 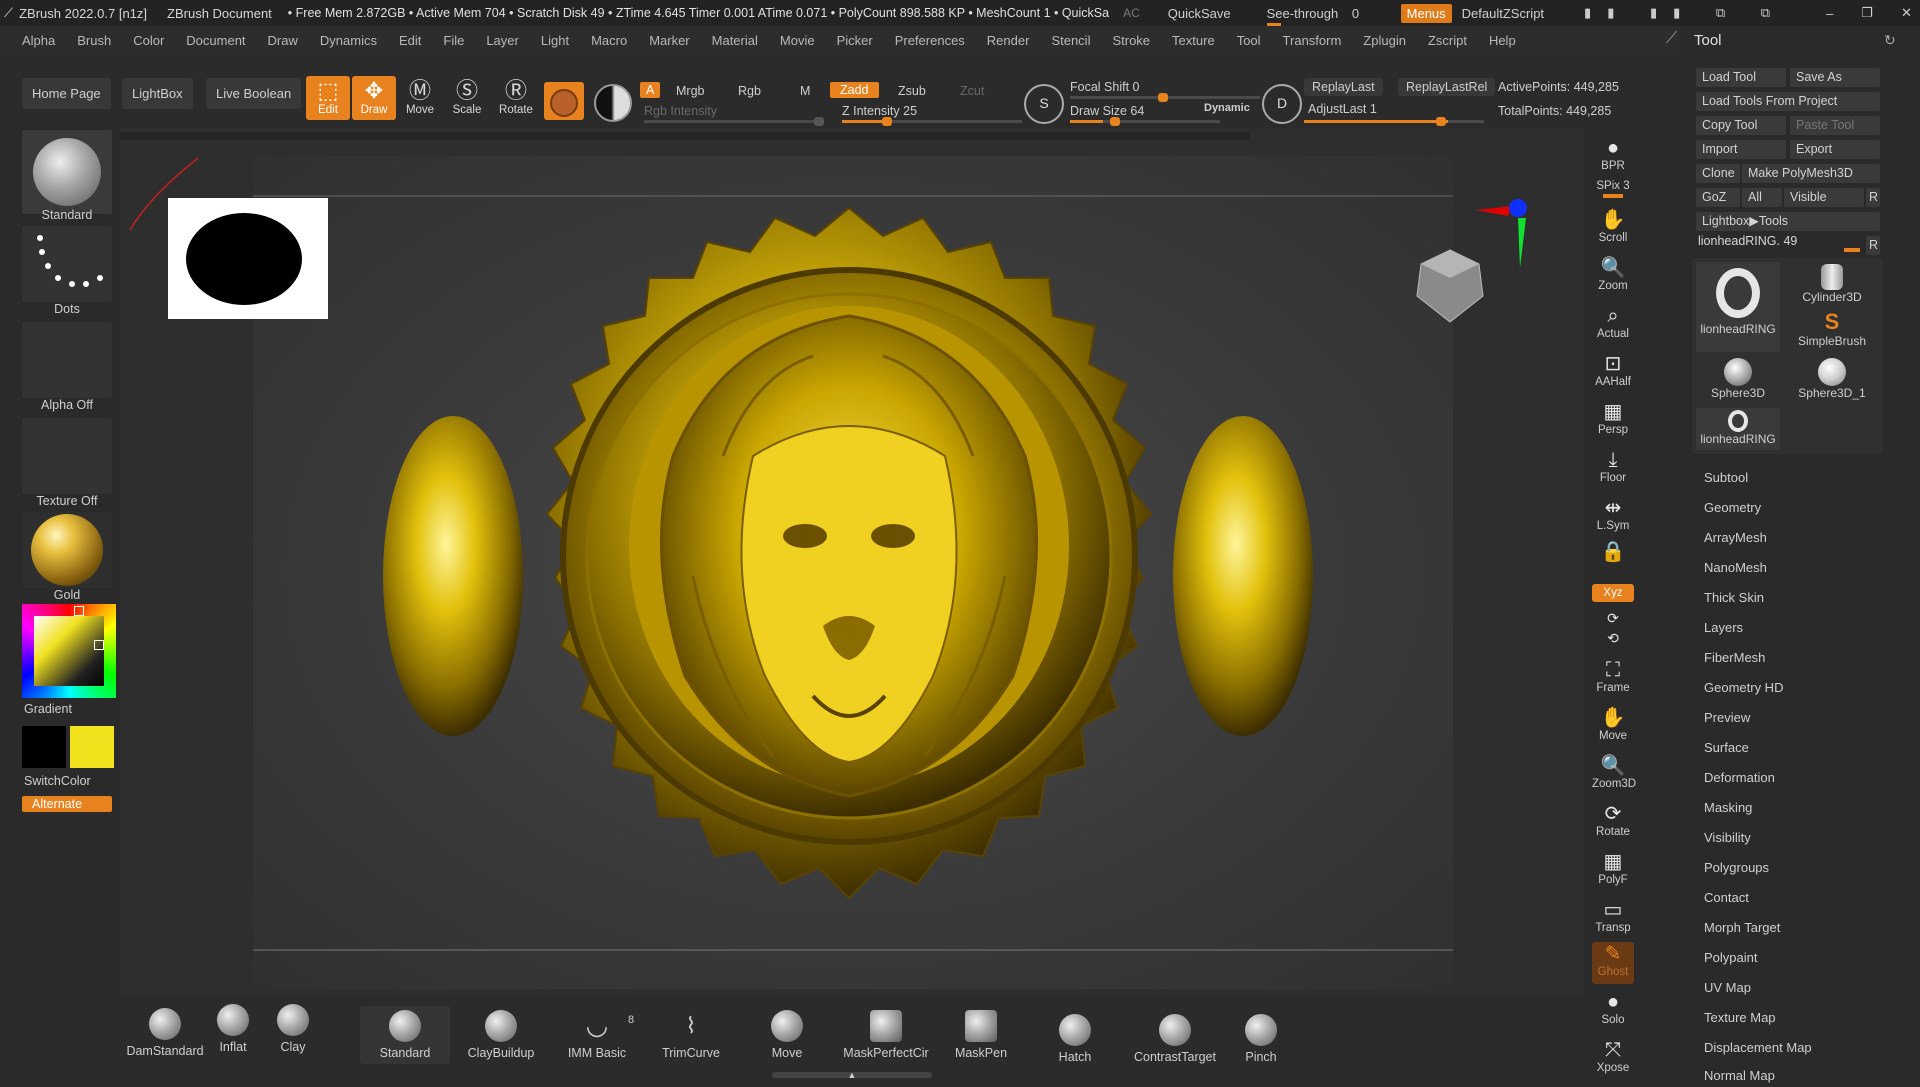 I want to click on geometry-hd-section: Geometry HD, so click(x=1743, y=687).